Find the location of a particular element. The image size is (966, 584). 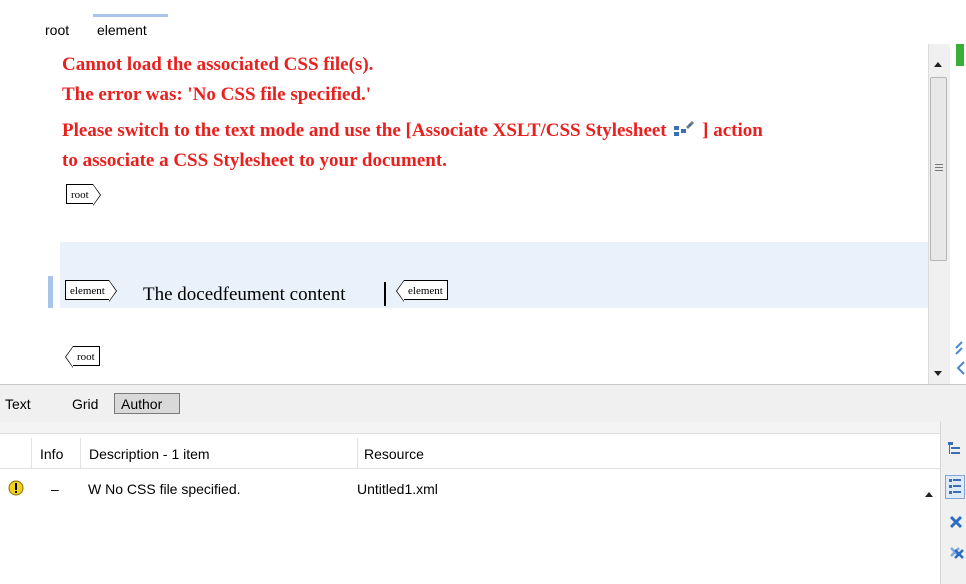

scroll-thumb is located at coordinates (938, 169).